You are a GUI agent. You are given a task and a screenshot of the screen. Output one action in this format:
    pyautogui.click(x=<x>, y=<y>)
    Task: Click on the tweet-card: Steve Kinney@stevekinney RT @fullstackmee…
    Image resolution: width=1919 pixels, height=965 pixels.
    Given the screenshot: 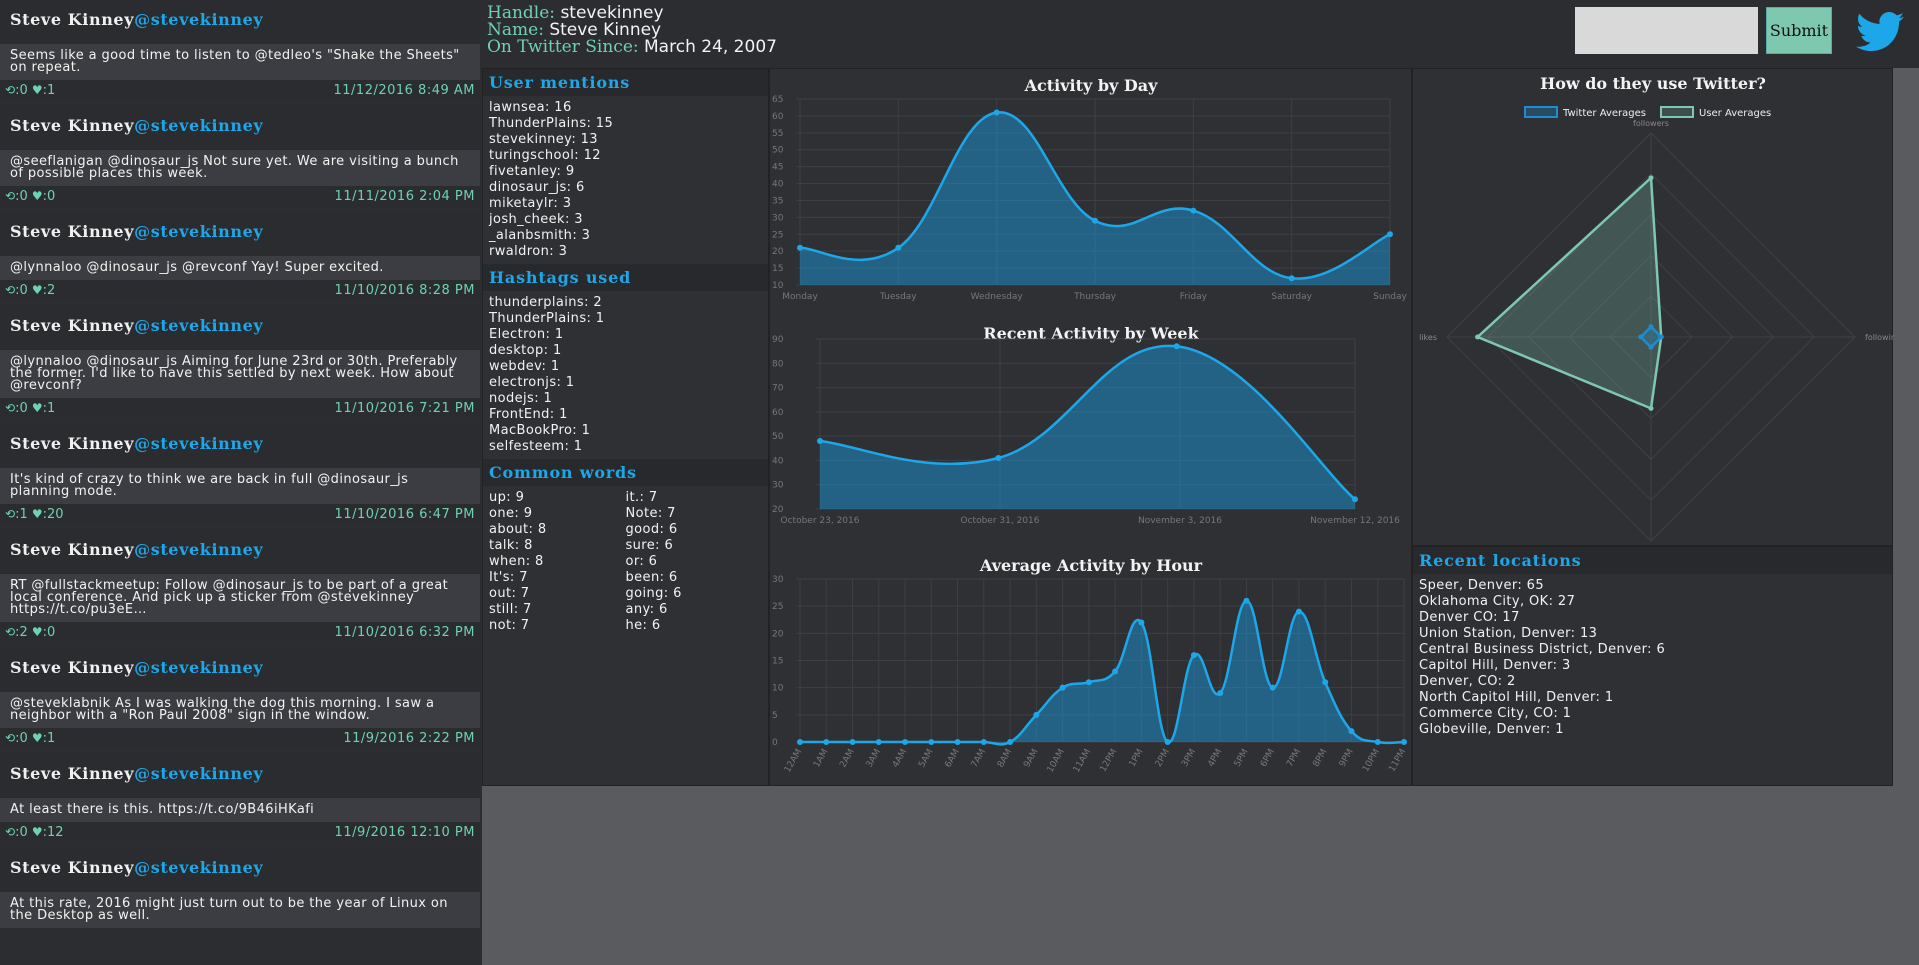 What is the action you would take?
    pyautogui.click(x=240, y=586)
    